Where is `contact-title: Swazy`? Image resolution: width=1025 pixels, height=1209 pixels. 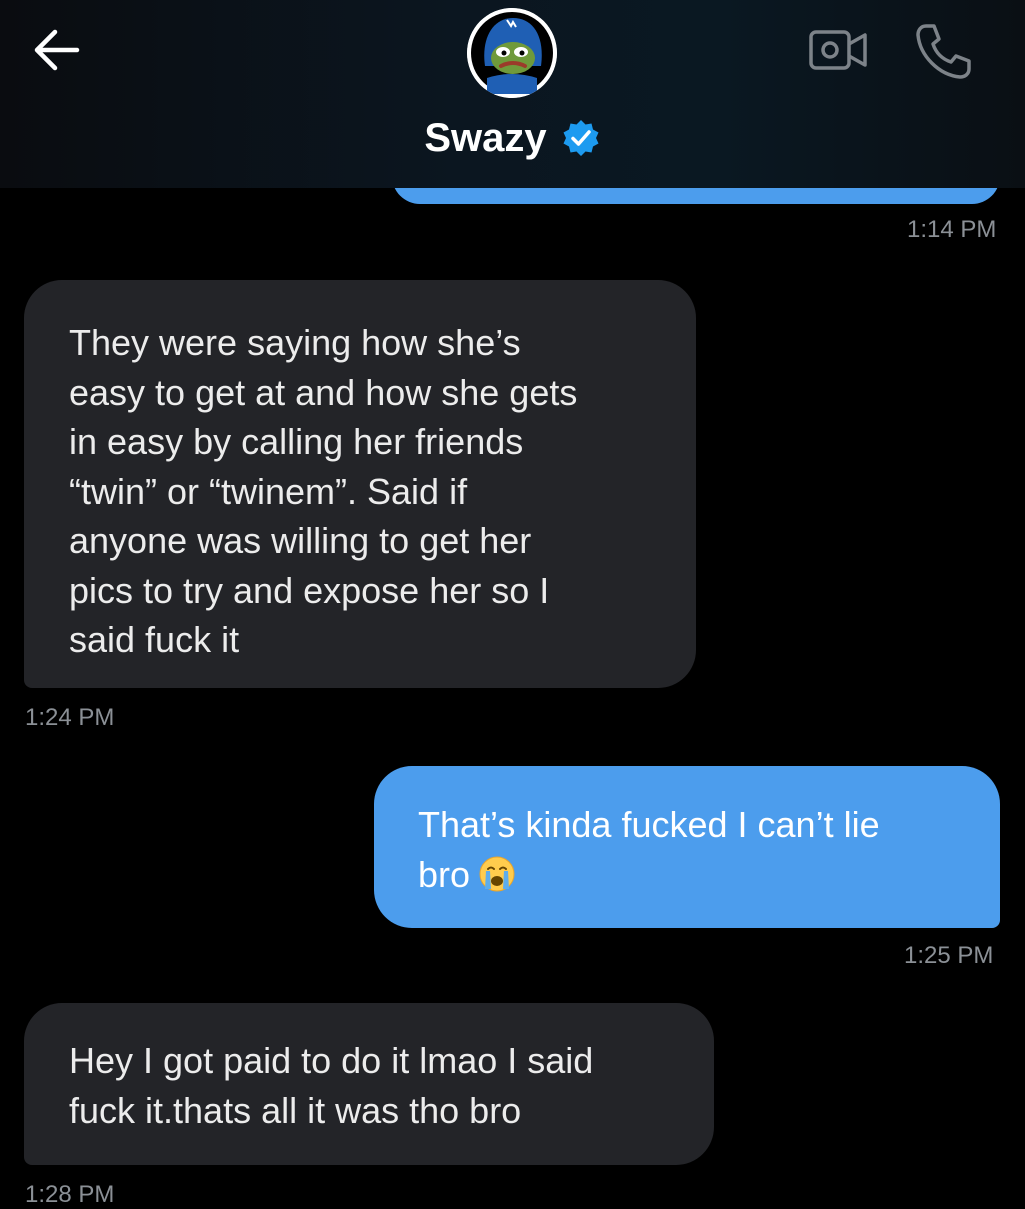 contact-title: Swazy is located at coordinates (512, 138).